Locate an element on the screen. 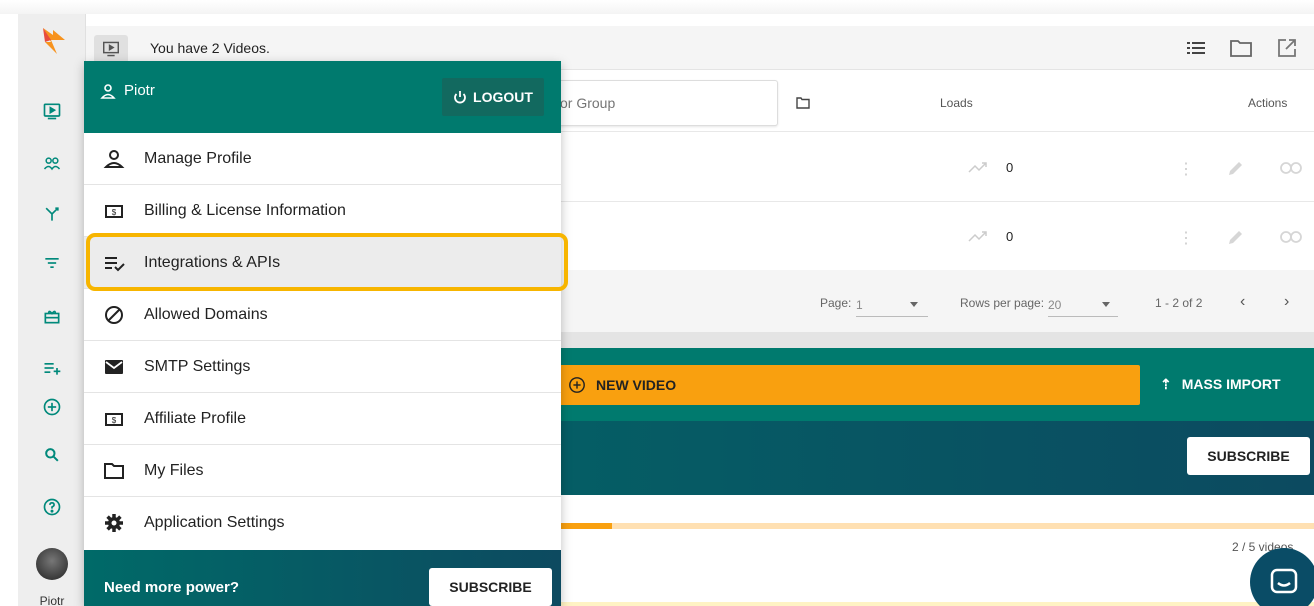  mail-icon is located at coordinates (114, 367).